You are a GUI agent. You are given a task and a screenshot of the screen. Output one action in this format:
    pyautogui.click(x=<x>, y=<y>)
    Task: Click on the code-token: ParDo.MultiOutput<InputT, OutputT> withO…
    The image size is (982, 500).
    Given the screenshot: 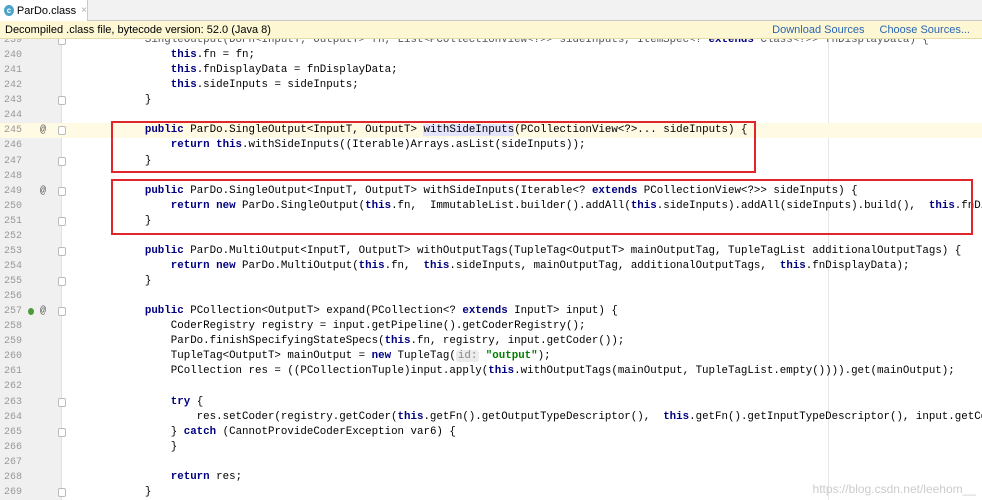 What is the action you would take?
    pyautogui.click(x=572, y=250)
    